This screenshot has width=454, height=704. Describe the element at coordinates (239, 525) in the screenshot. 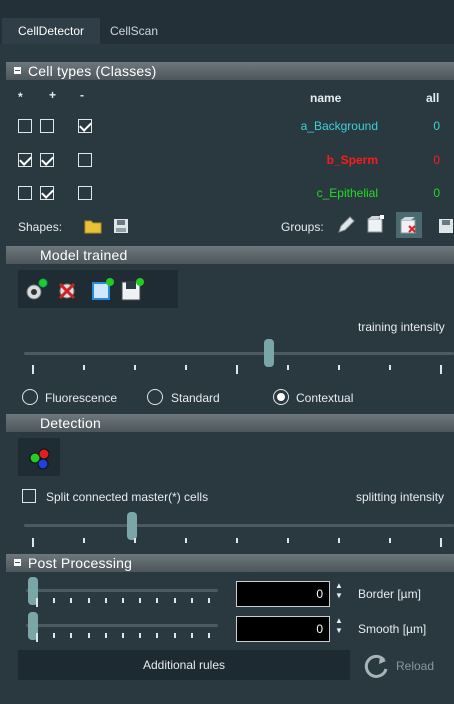

I see `splitting-slider-track` at that location.